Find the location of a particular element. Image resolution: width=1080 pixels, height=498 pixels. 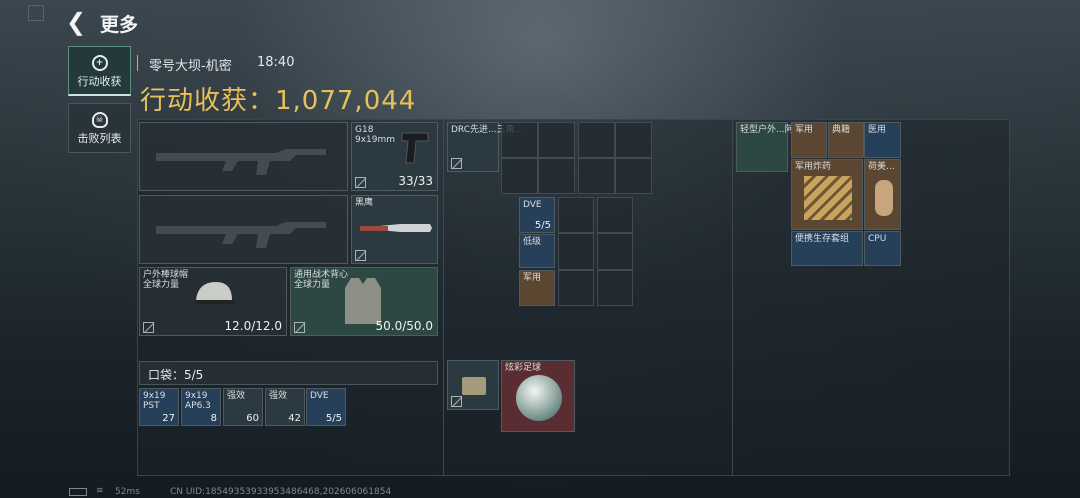

explosive-icon is located at coordinates (828, 198).